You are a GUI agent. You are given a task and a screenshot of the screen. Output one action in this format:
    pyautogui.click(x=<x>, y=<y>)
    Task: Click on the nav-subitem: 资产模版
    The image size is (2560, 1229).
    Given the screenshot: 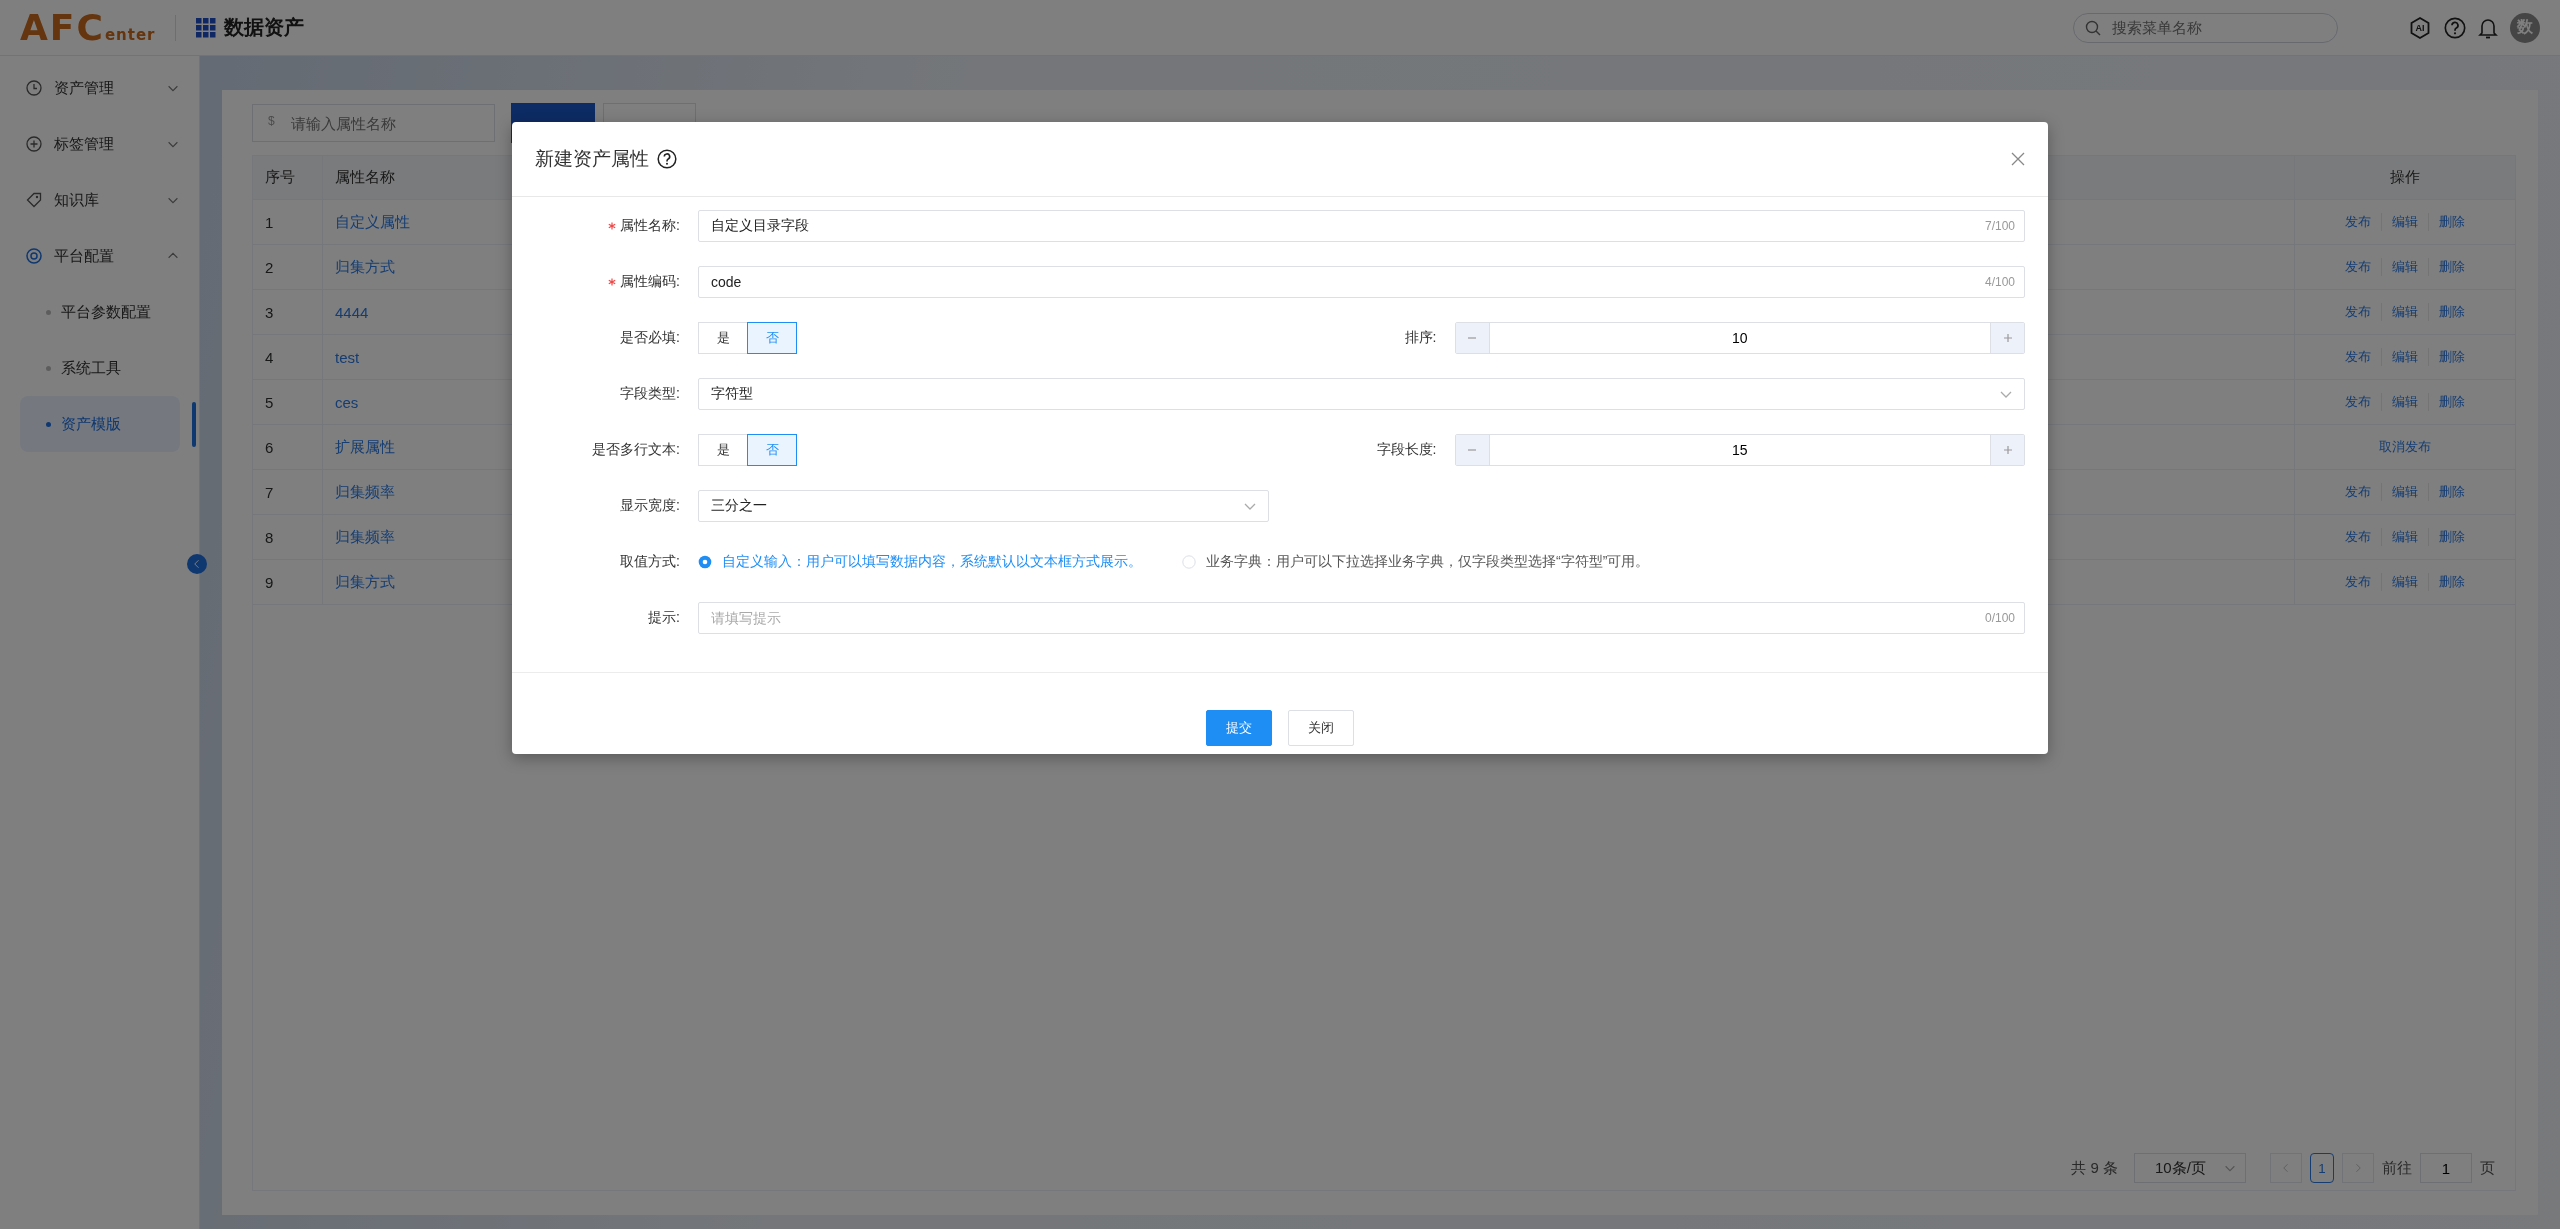 What is the action you would take?
    pyautogui.click(x=100, y=424)
    